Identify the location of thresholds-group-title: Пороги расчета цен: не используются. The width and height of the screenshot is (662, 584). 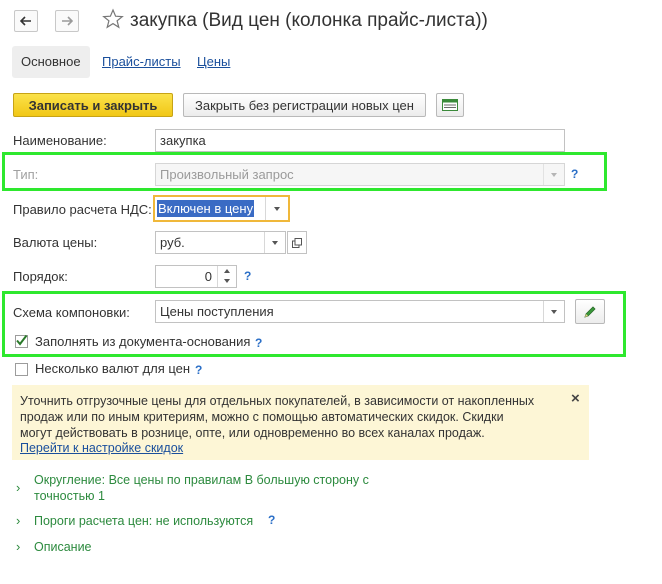
(143, 521).